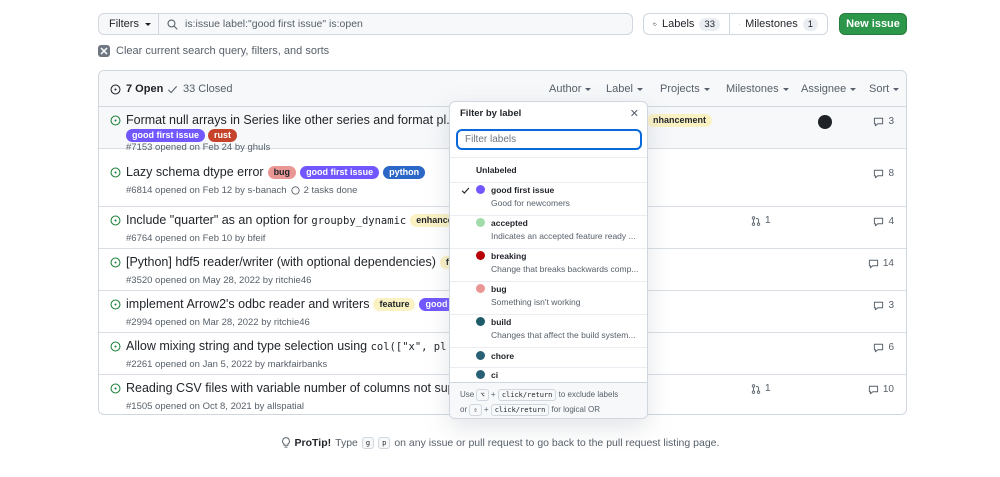  Describe the element at coordinates (499, 289) in the screenshot. I see `dropdown-item-label: bug` at that location.